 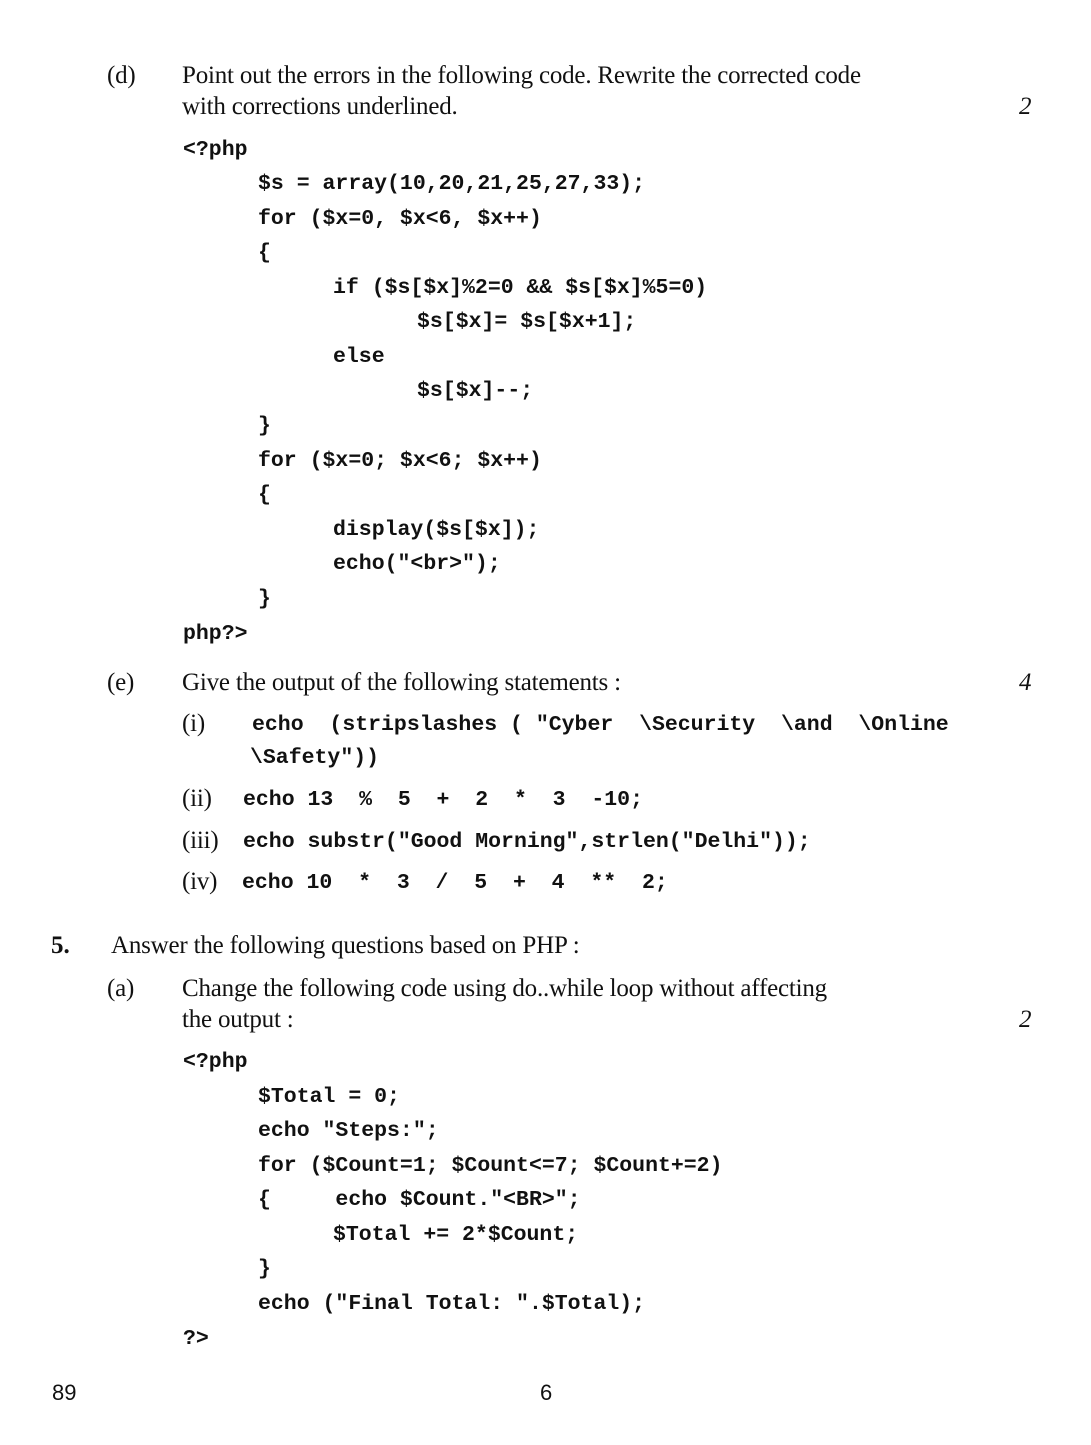 I want to click on code-line: $s[$x]= $s[$x+1];, so click(x=527, y=322).